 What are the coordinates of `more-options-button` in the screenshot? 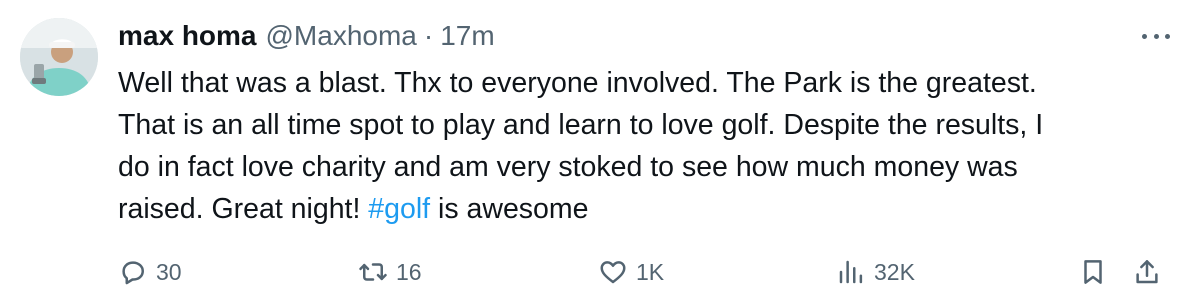 It's located at (1156, 36).